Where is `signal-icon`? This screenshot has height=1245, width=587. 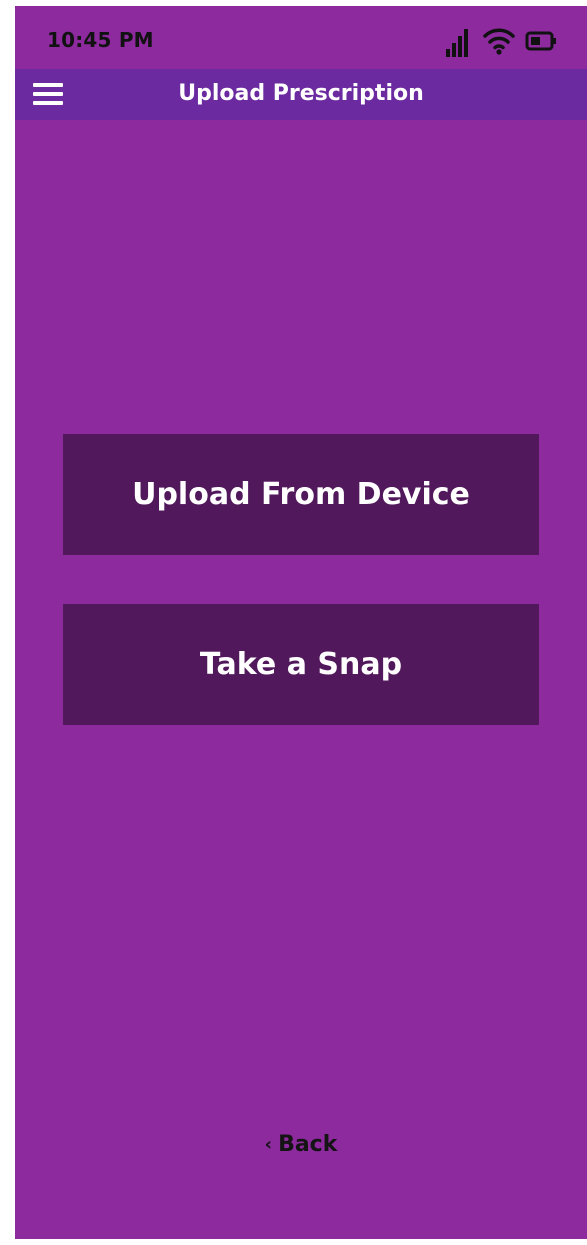
signal-icon is located at coordinates (457, 43).